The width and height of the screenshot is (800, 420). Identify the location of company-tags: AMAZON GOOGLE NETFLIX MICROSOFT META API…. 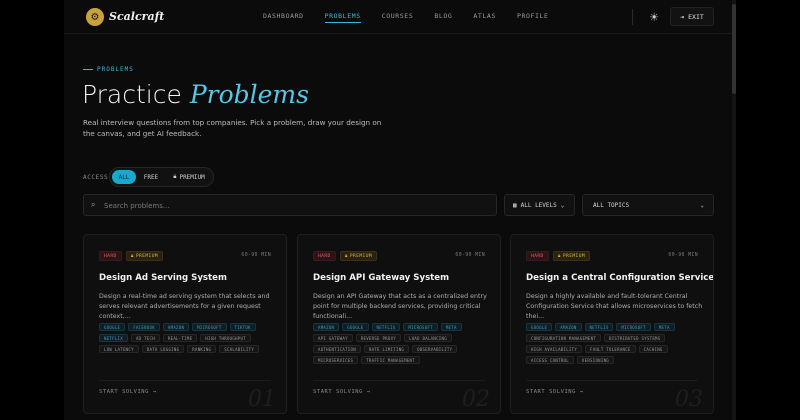
(404, 343).